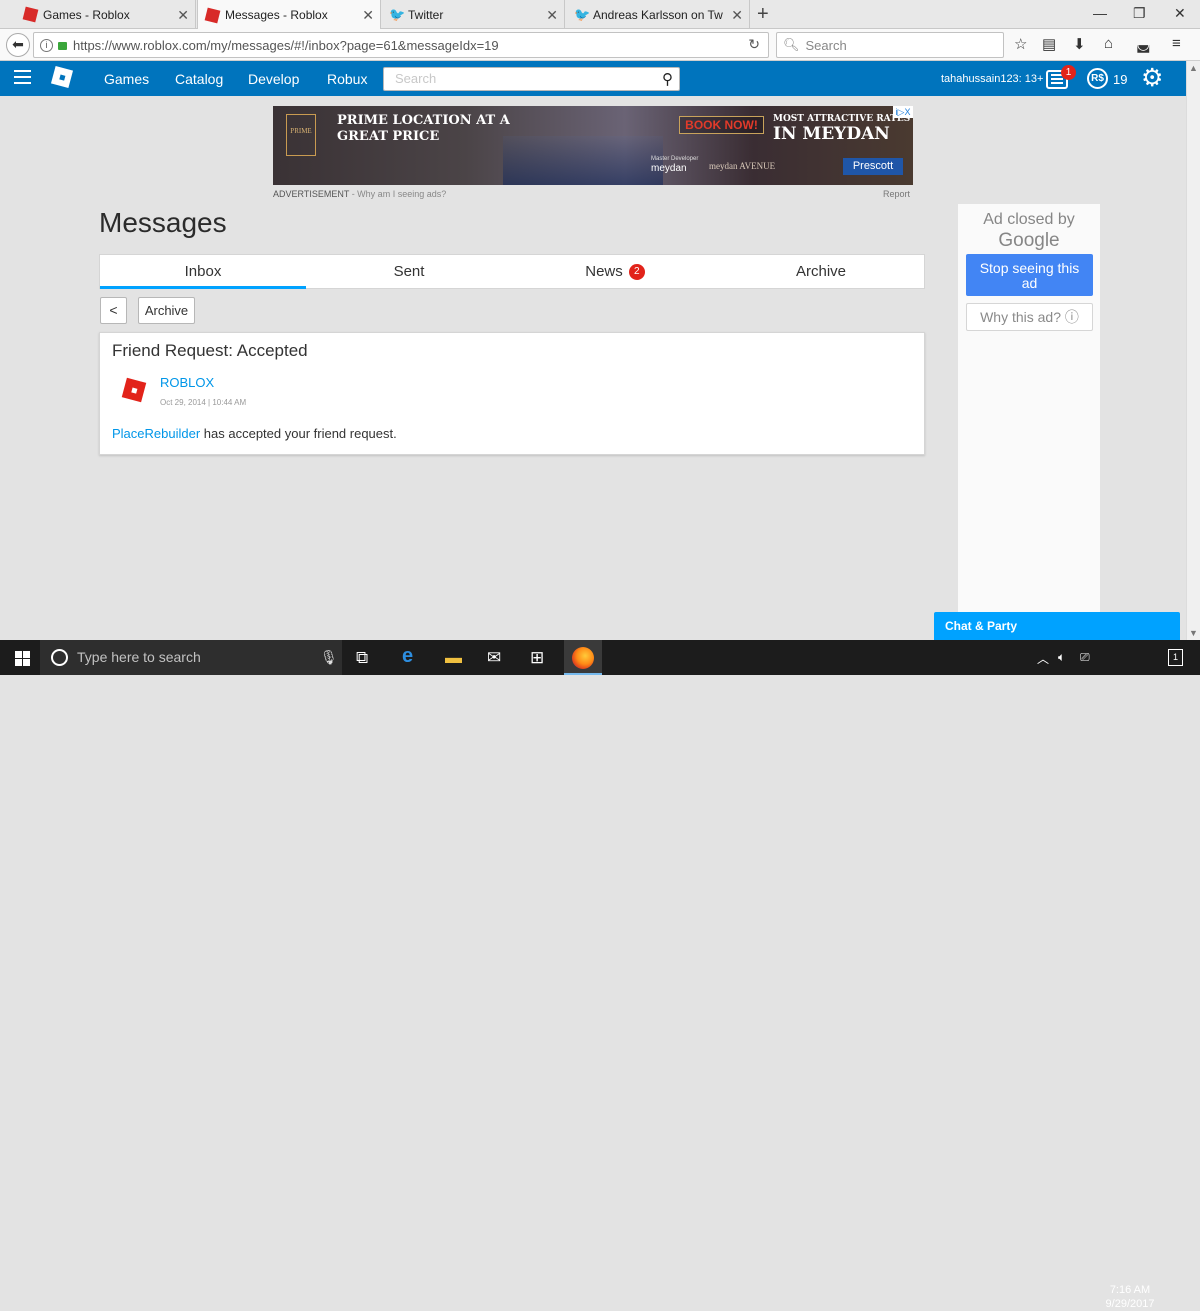 This screenshot has height=1311, width=1200. What do you see at coordinates (311, 194) in the screenshot?
I see `ad-label: ADVERTISEMENT` at bounding box center [311, 194].